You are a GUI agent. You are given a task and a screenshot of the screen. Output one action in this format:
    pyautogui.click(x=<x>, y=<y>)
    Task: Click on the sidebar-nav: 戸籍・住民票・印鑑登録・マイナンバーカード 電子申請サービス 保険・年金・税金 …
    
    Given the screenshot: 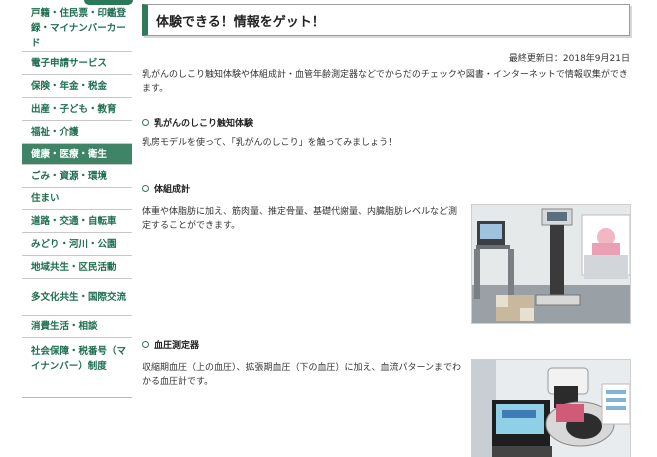 What is the action you would take?
    pyautogui.click(x=77, y=199)
    